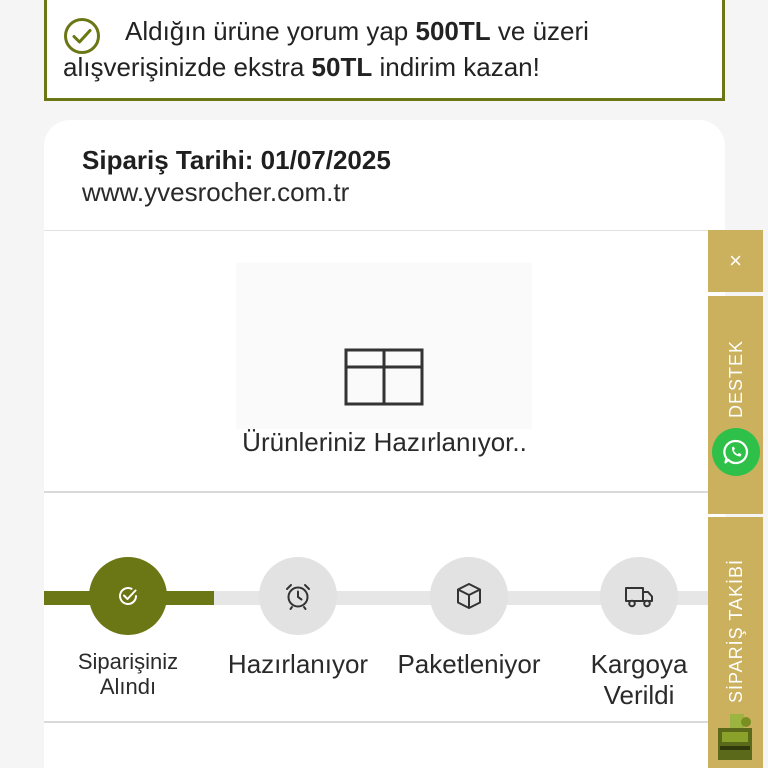  Describe the element at coordinates (735, 737) in the screenshot. I see `package-tracking-icon` at that location.